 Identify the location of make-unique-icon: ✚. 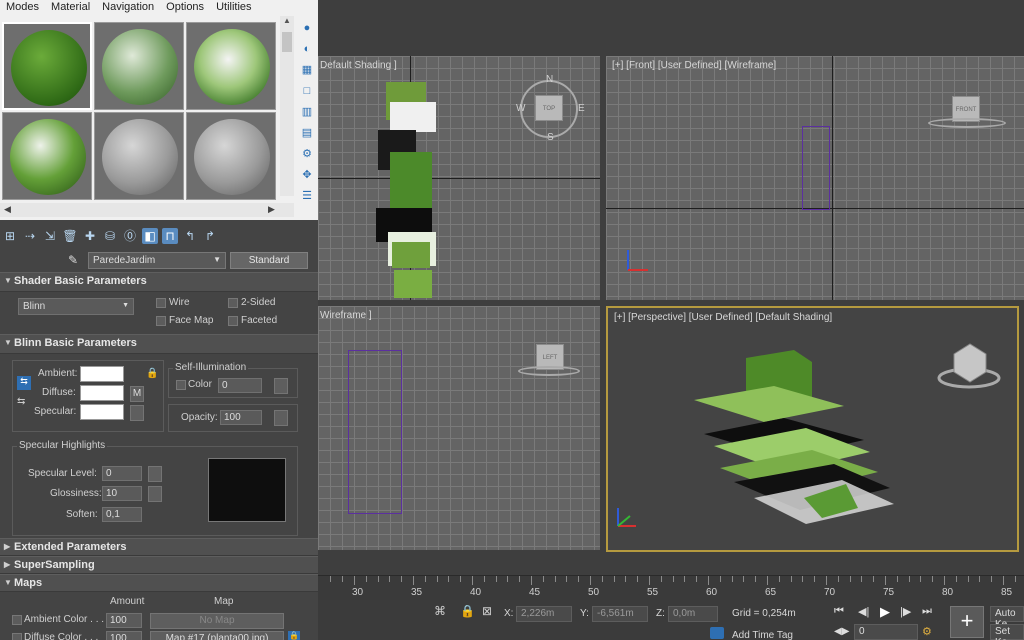
(90, 236).